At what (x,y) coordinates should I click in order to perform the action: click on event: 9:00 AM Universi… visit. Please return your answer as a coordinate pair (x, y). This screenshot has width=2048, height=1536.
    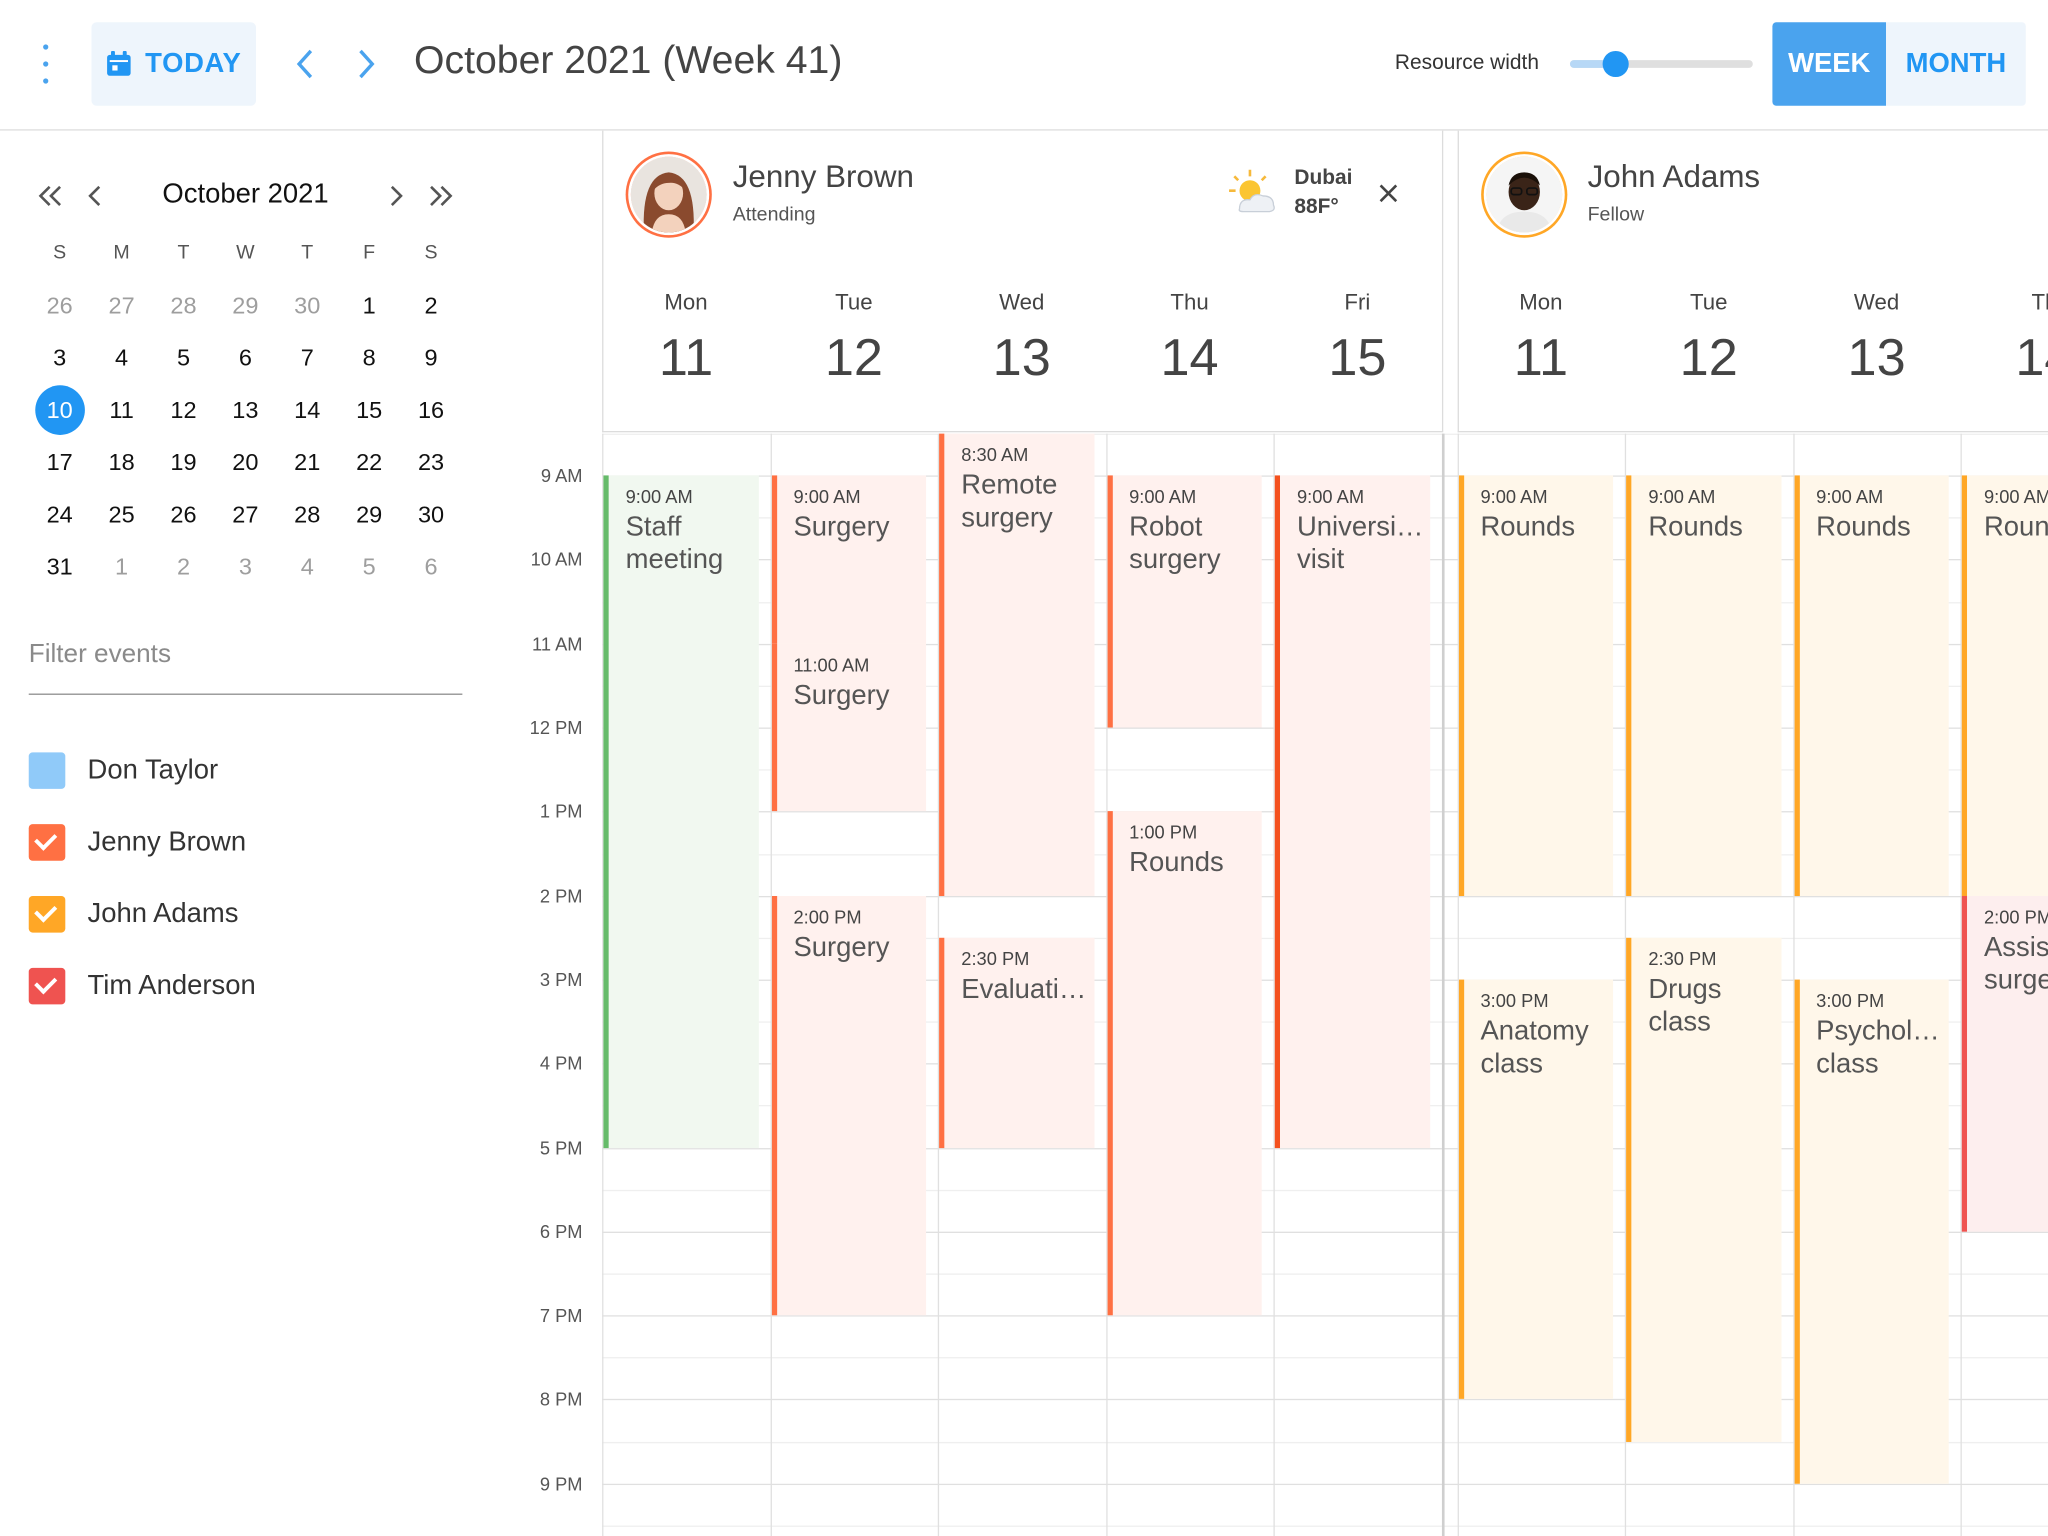
    Looking at the image, I should click on (1352, 811).